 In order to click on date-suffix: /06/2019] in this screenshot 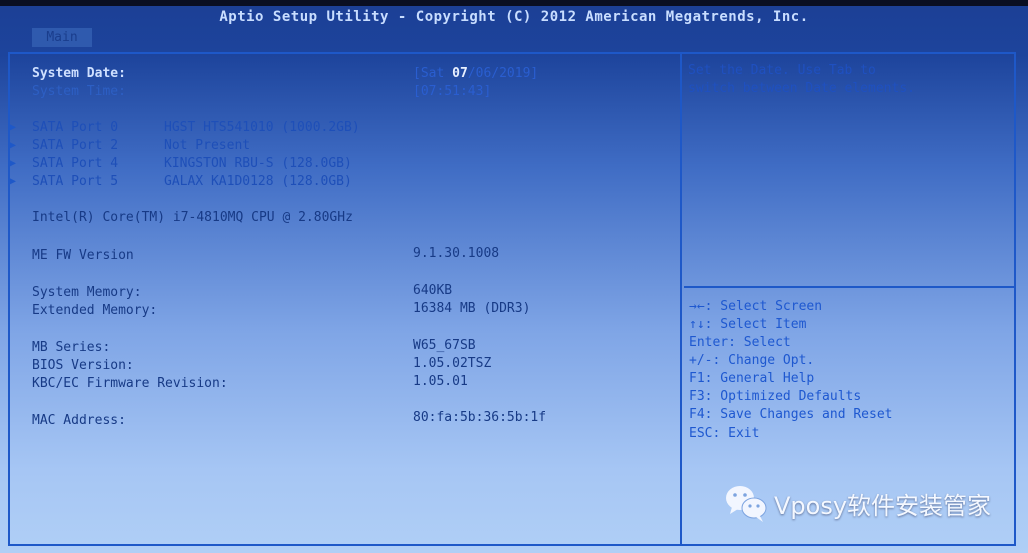, I will do `click(503, 73)`.